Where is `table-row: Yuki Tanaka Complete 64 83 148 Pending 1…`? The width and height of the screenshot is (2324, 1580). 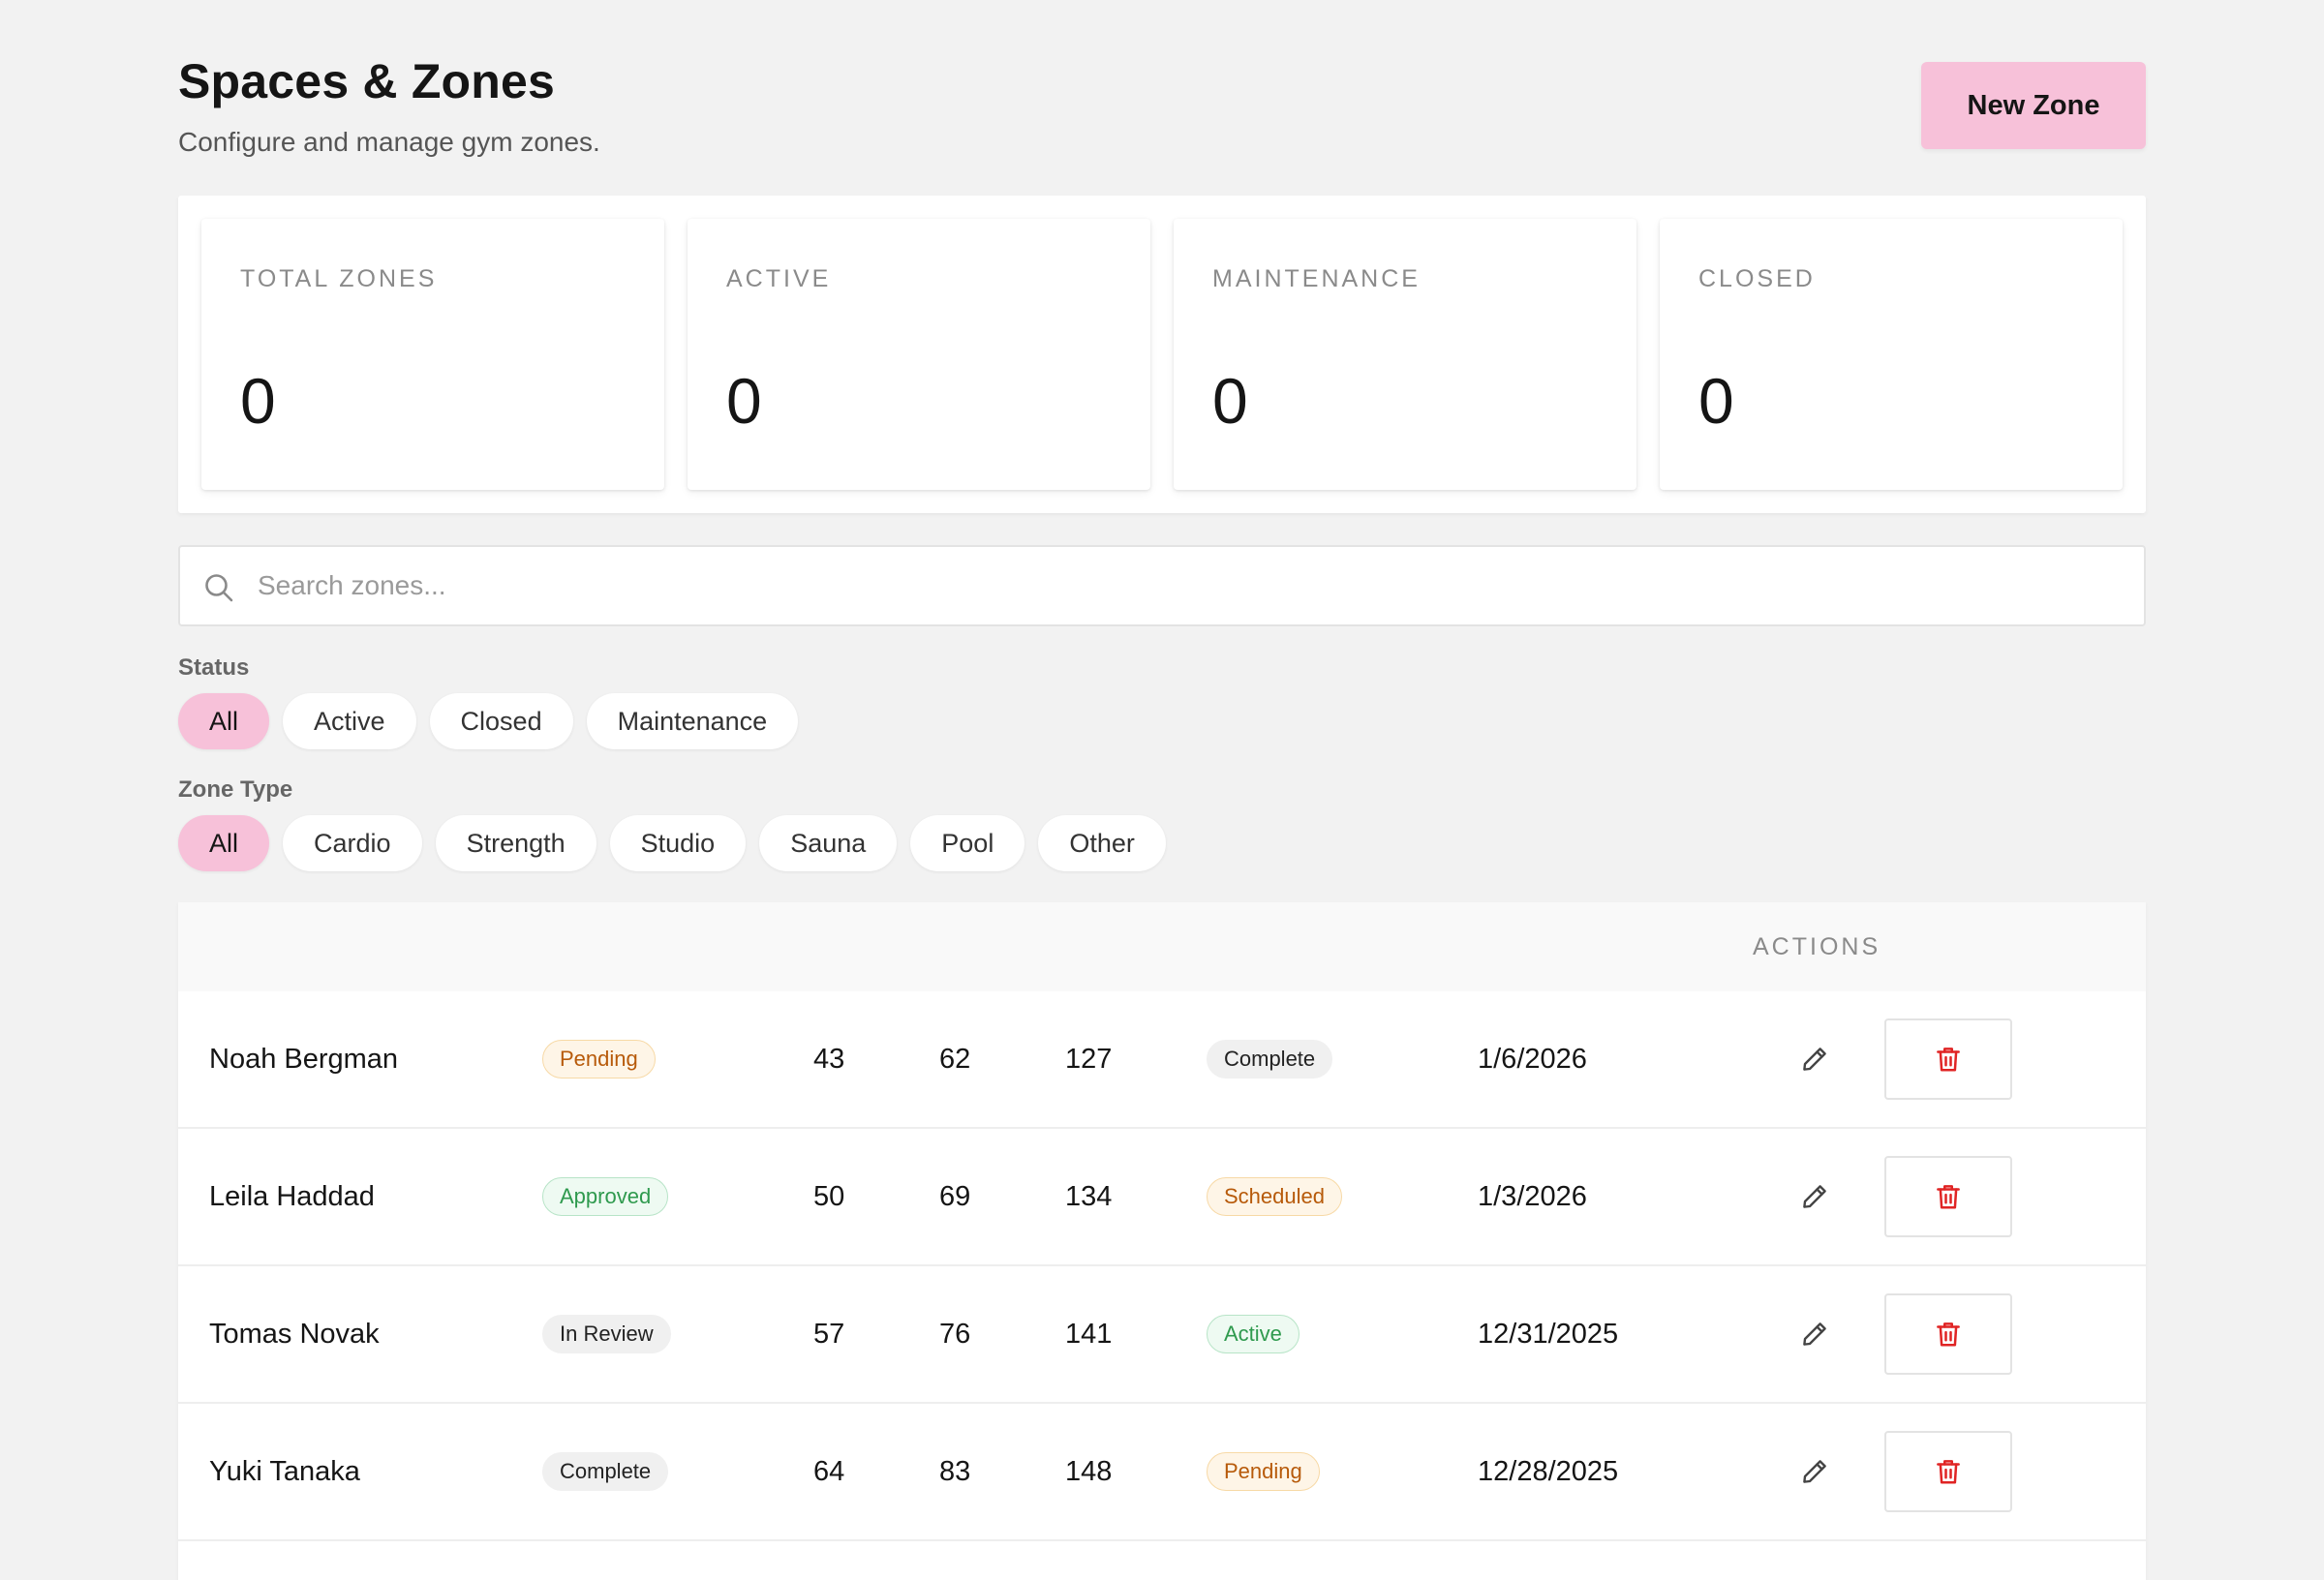
table-row: Yuki Tanaka Complete 64 83 148 Pending 1… is located at coordinates (1162, 1472).